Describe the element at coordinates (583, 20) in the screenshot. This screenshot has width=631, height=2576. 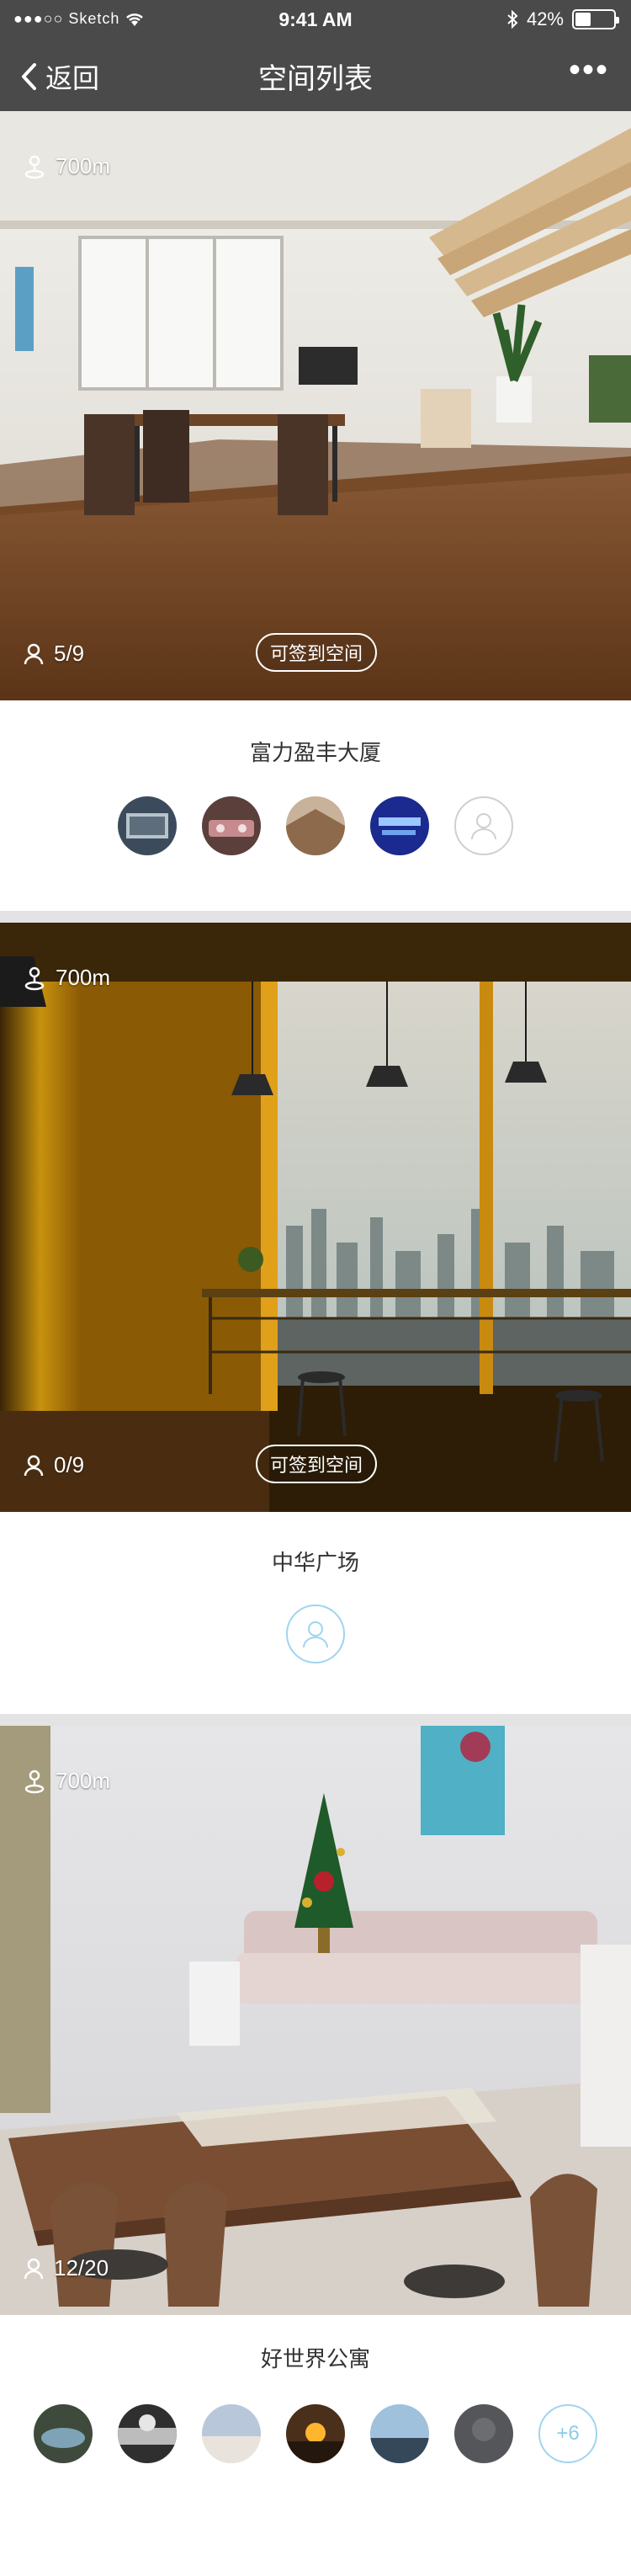
I see `battery-fill` at that location.